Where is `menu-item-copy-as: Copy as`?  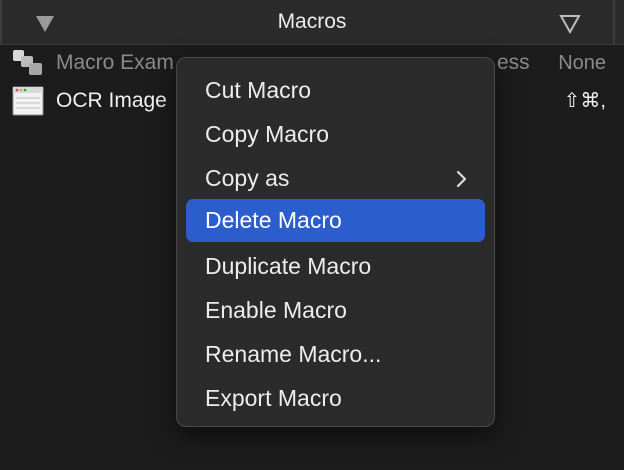
menu-item-copy-as: Copy as is located at coordinates (335, 178).